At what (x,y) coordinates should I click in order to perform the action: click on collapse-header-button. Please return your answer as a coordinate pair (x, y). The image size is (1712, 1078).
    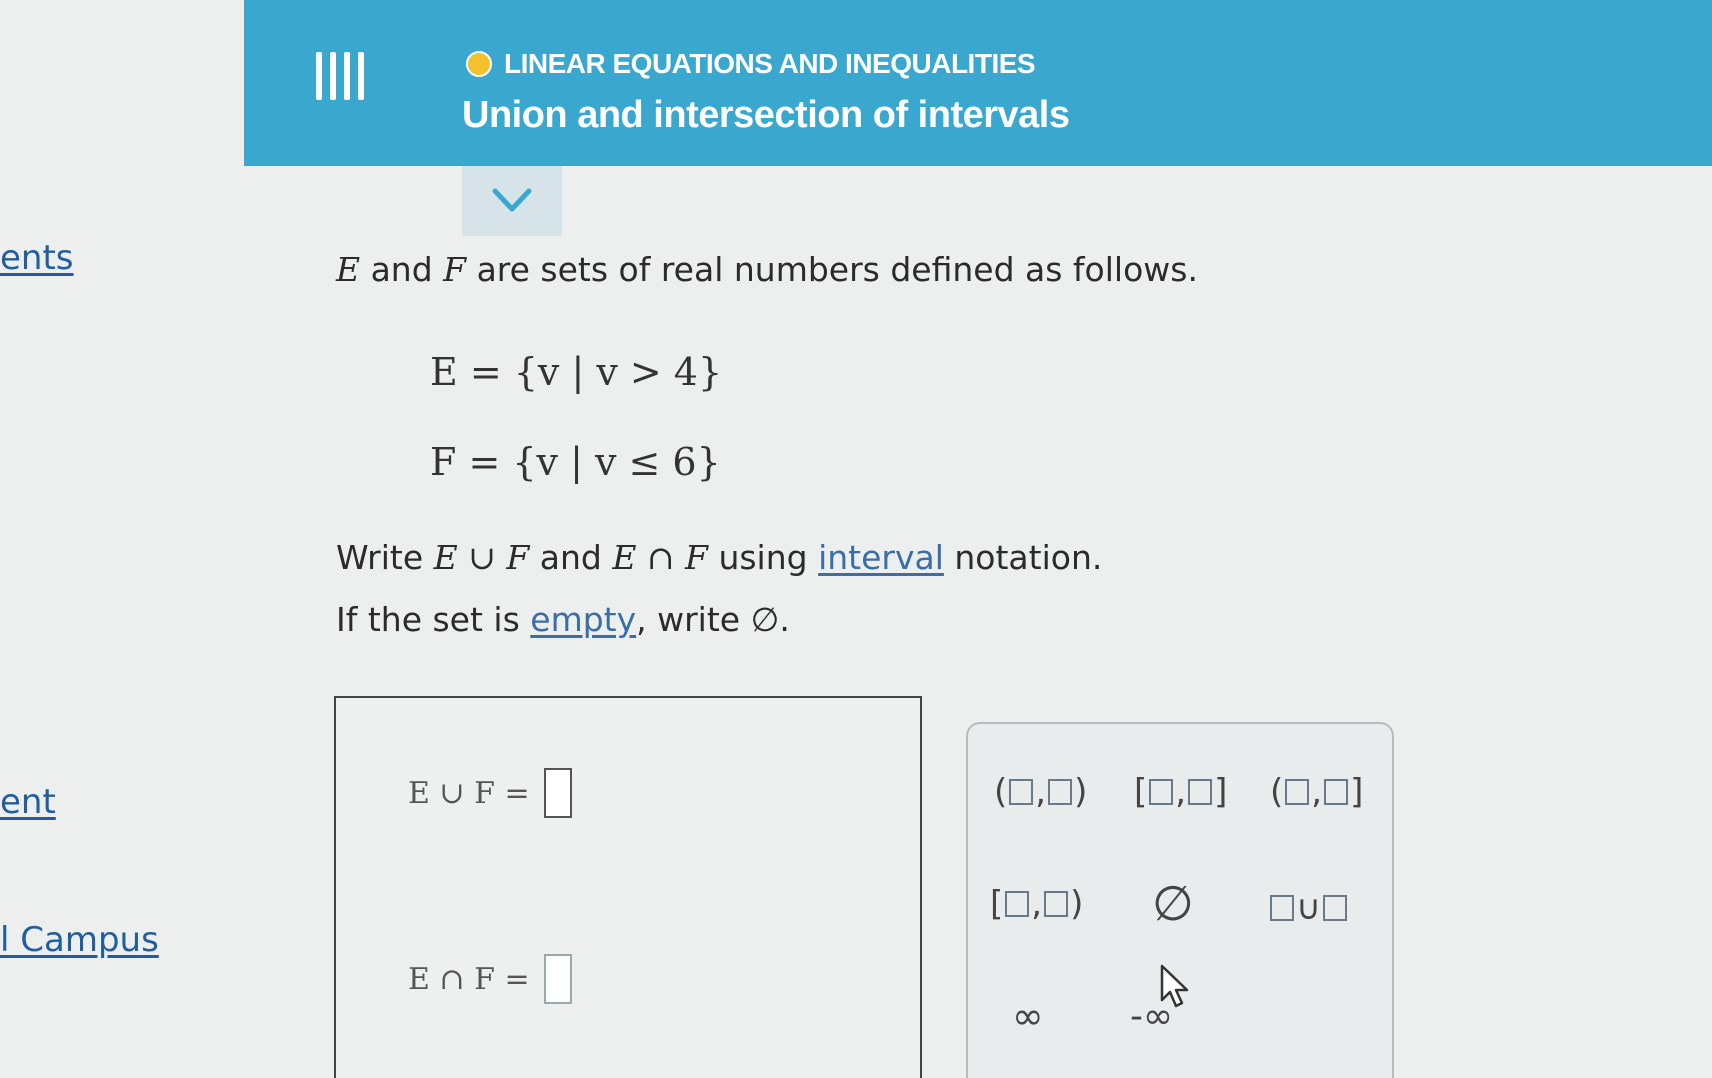
    Looking at the image, I should click on (512, 201).